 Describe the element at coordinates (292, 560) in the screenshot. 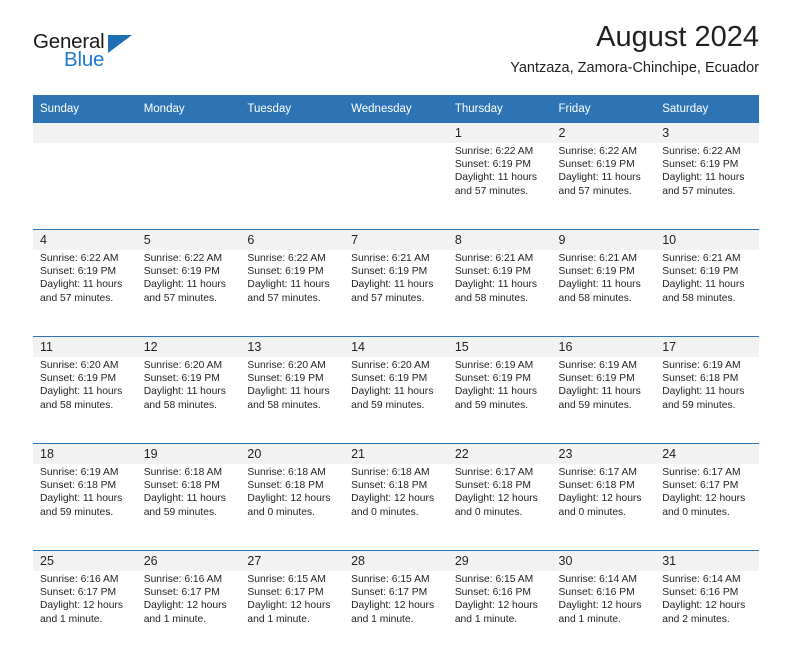

I see `day-number: 27` at that location.